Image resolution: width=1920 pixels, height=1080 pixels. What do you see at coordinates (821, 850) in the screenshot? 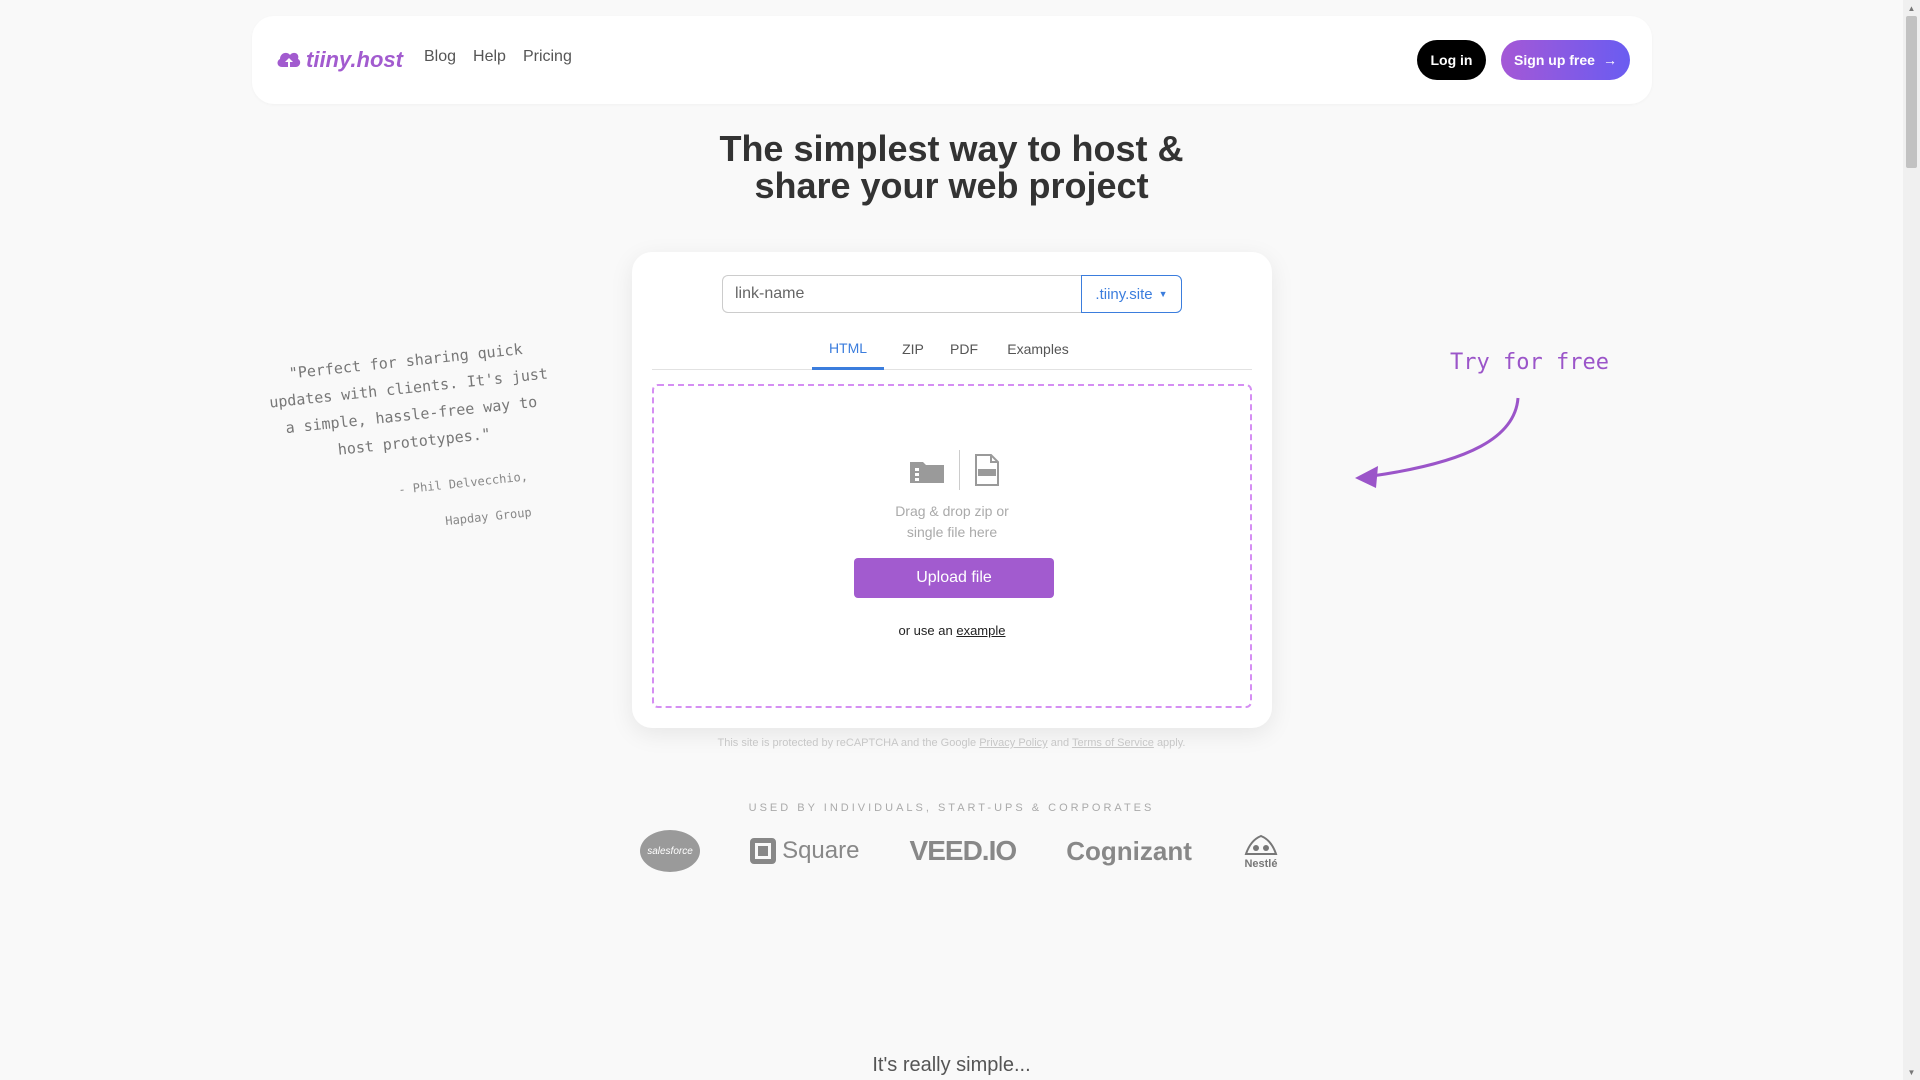
I see `square-wordmark: Square` at bounding box center [821, 850].